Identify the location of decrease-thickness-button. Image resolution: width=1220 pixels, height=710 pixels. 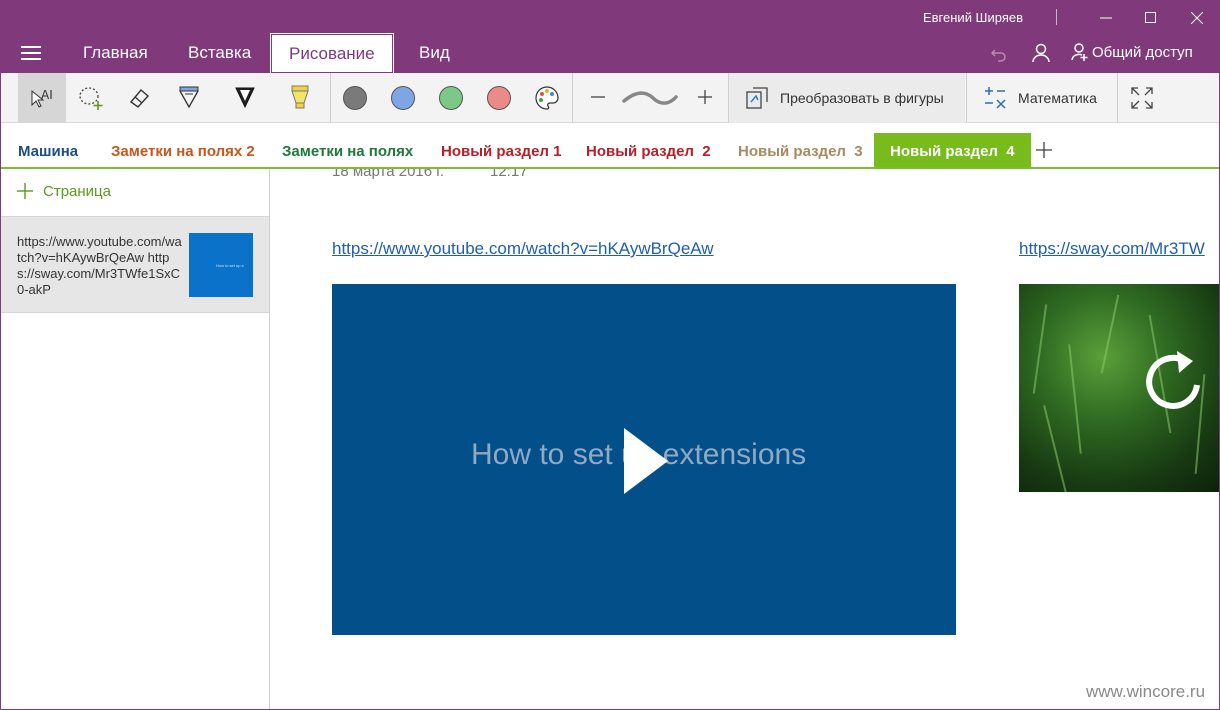
(597, 98).